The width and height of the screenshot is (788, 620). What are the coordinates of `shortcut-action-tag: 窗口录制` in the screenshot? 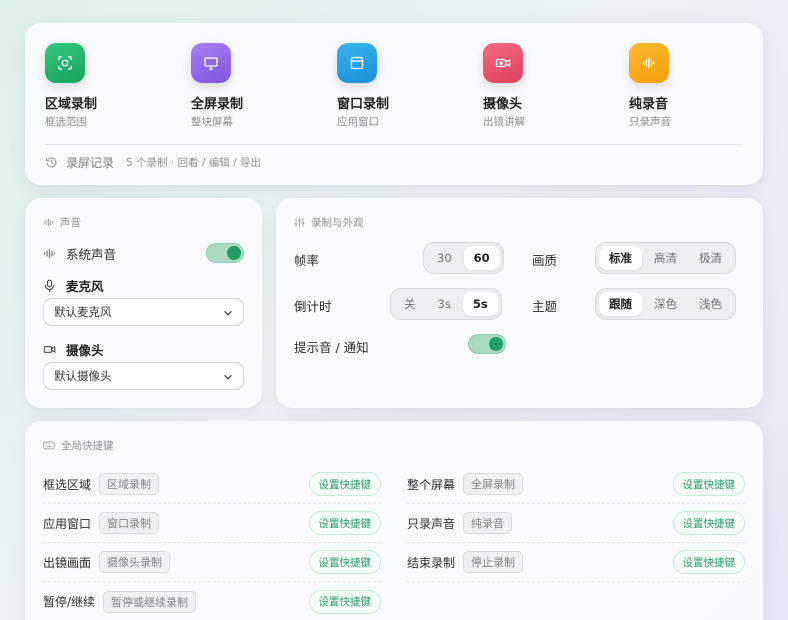 It's located at (129, 523).